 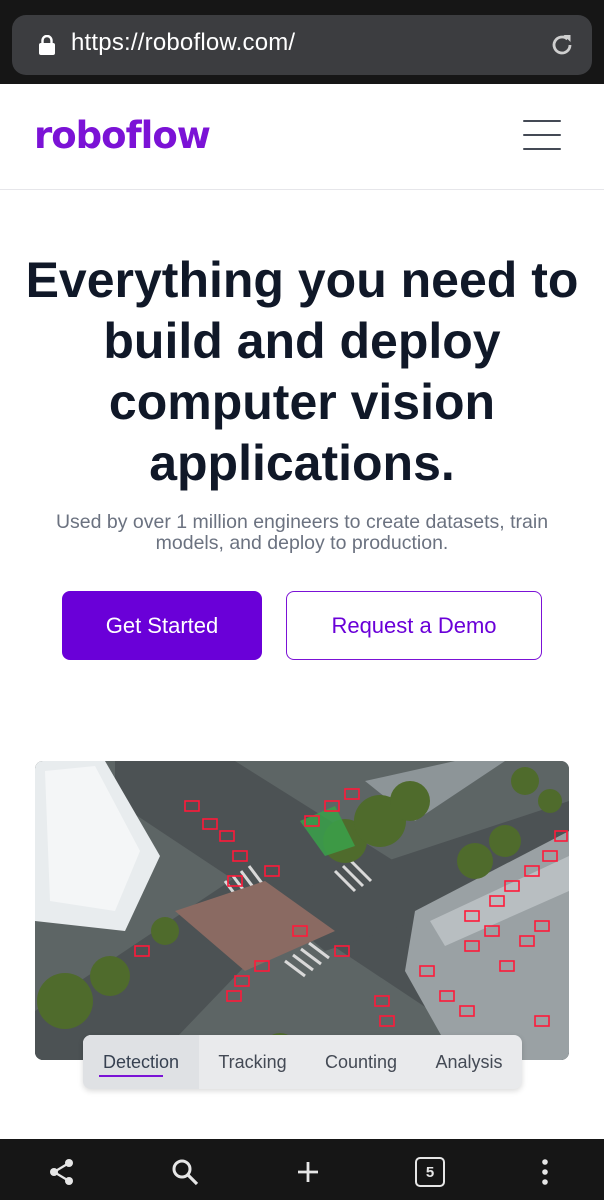 I want to click on more-icon, so click(x=545, y=1172).